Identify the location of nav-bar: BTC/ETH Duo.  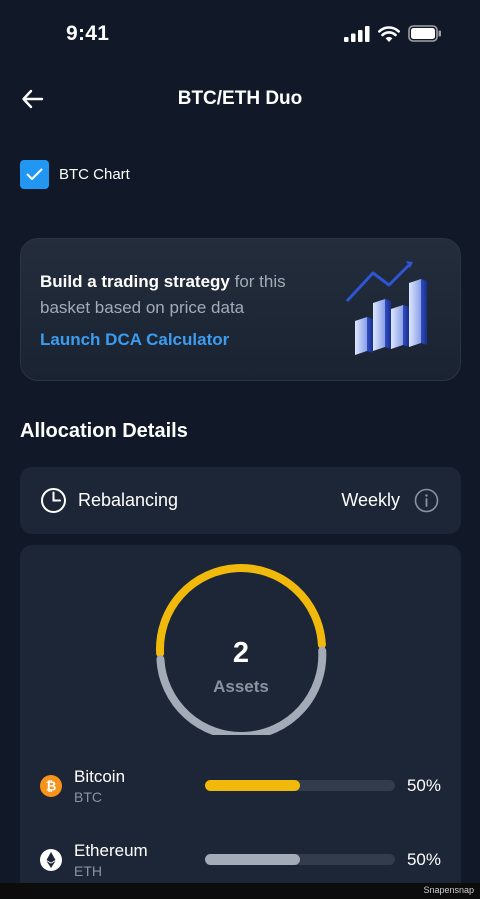
(240, 99).